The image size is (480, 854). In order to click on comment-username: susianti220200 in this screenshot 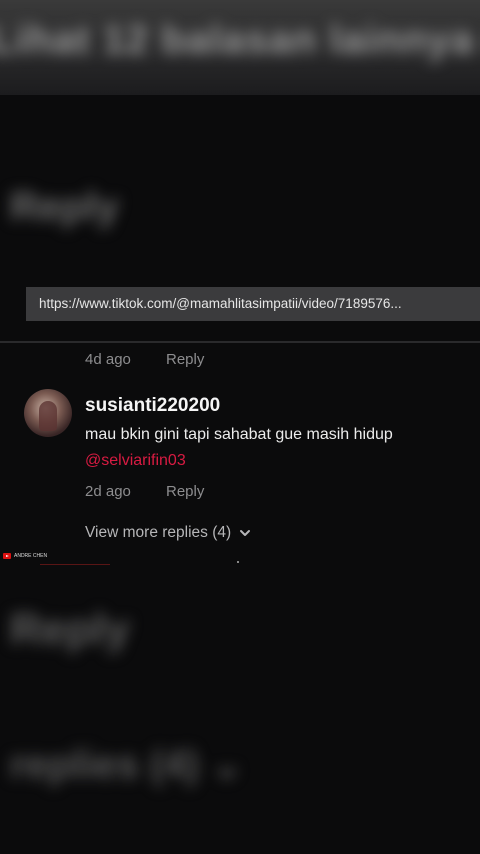, I will do `click(152, 406)`.